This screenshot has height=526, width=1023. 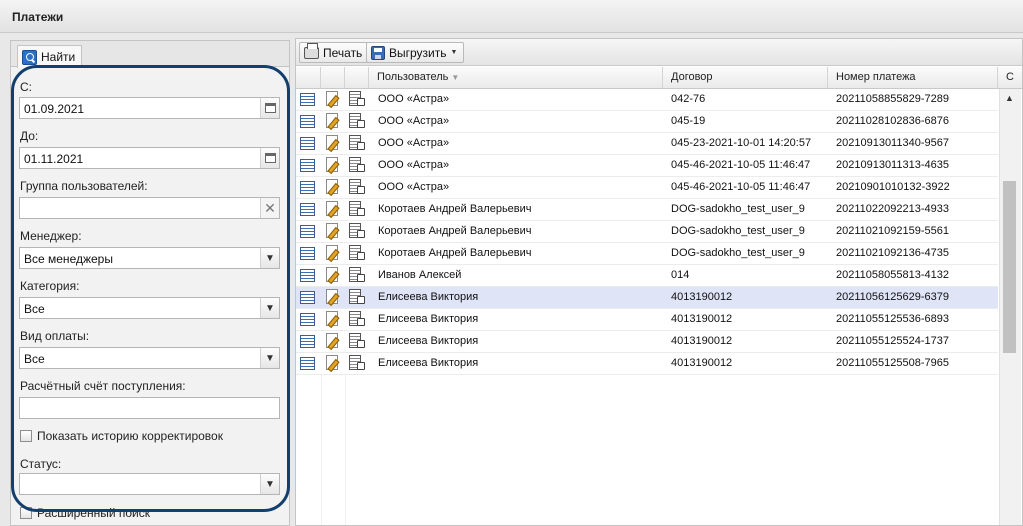 What do you see at coordinates (738, 209) in the screenshot?
I see `cell-contract: DOG-sadokho_test_user_9` at bounding box center [738, 209].